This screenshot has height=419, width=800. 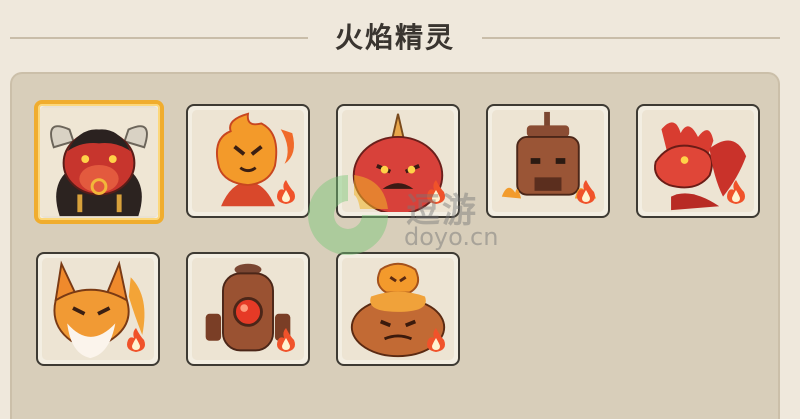 I want to click on header-divider-right, so click(x=631, y=38).